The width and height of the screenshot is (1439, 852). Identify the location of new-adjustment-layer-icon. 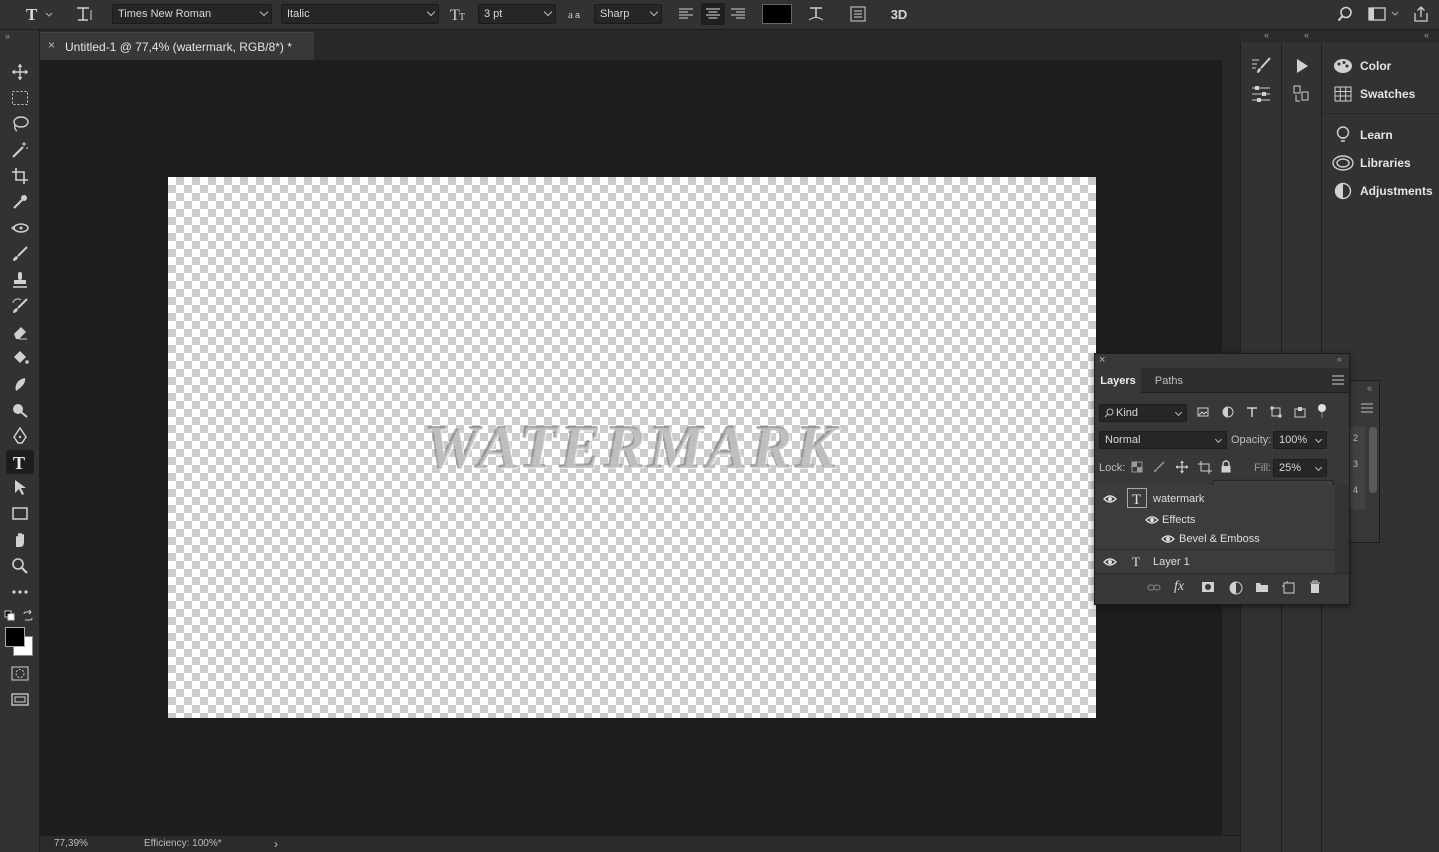
(1236, 588).